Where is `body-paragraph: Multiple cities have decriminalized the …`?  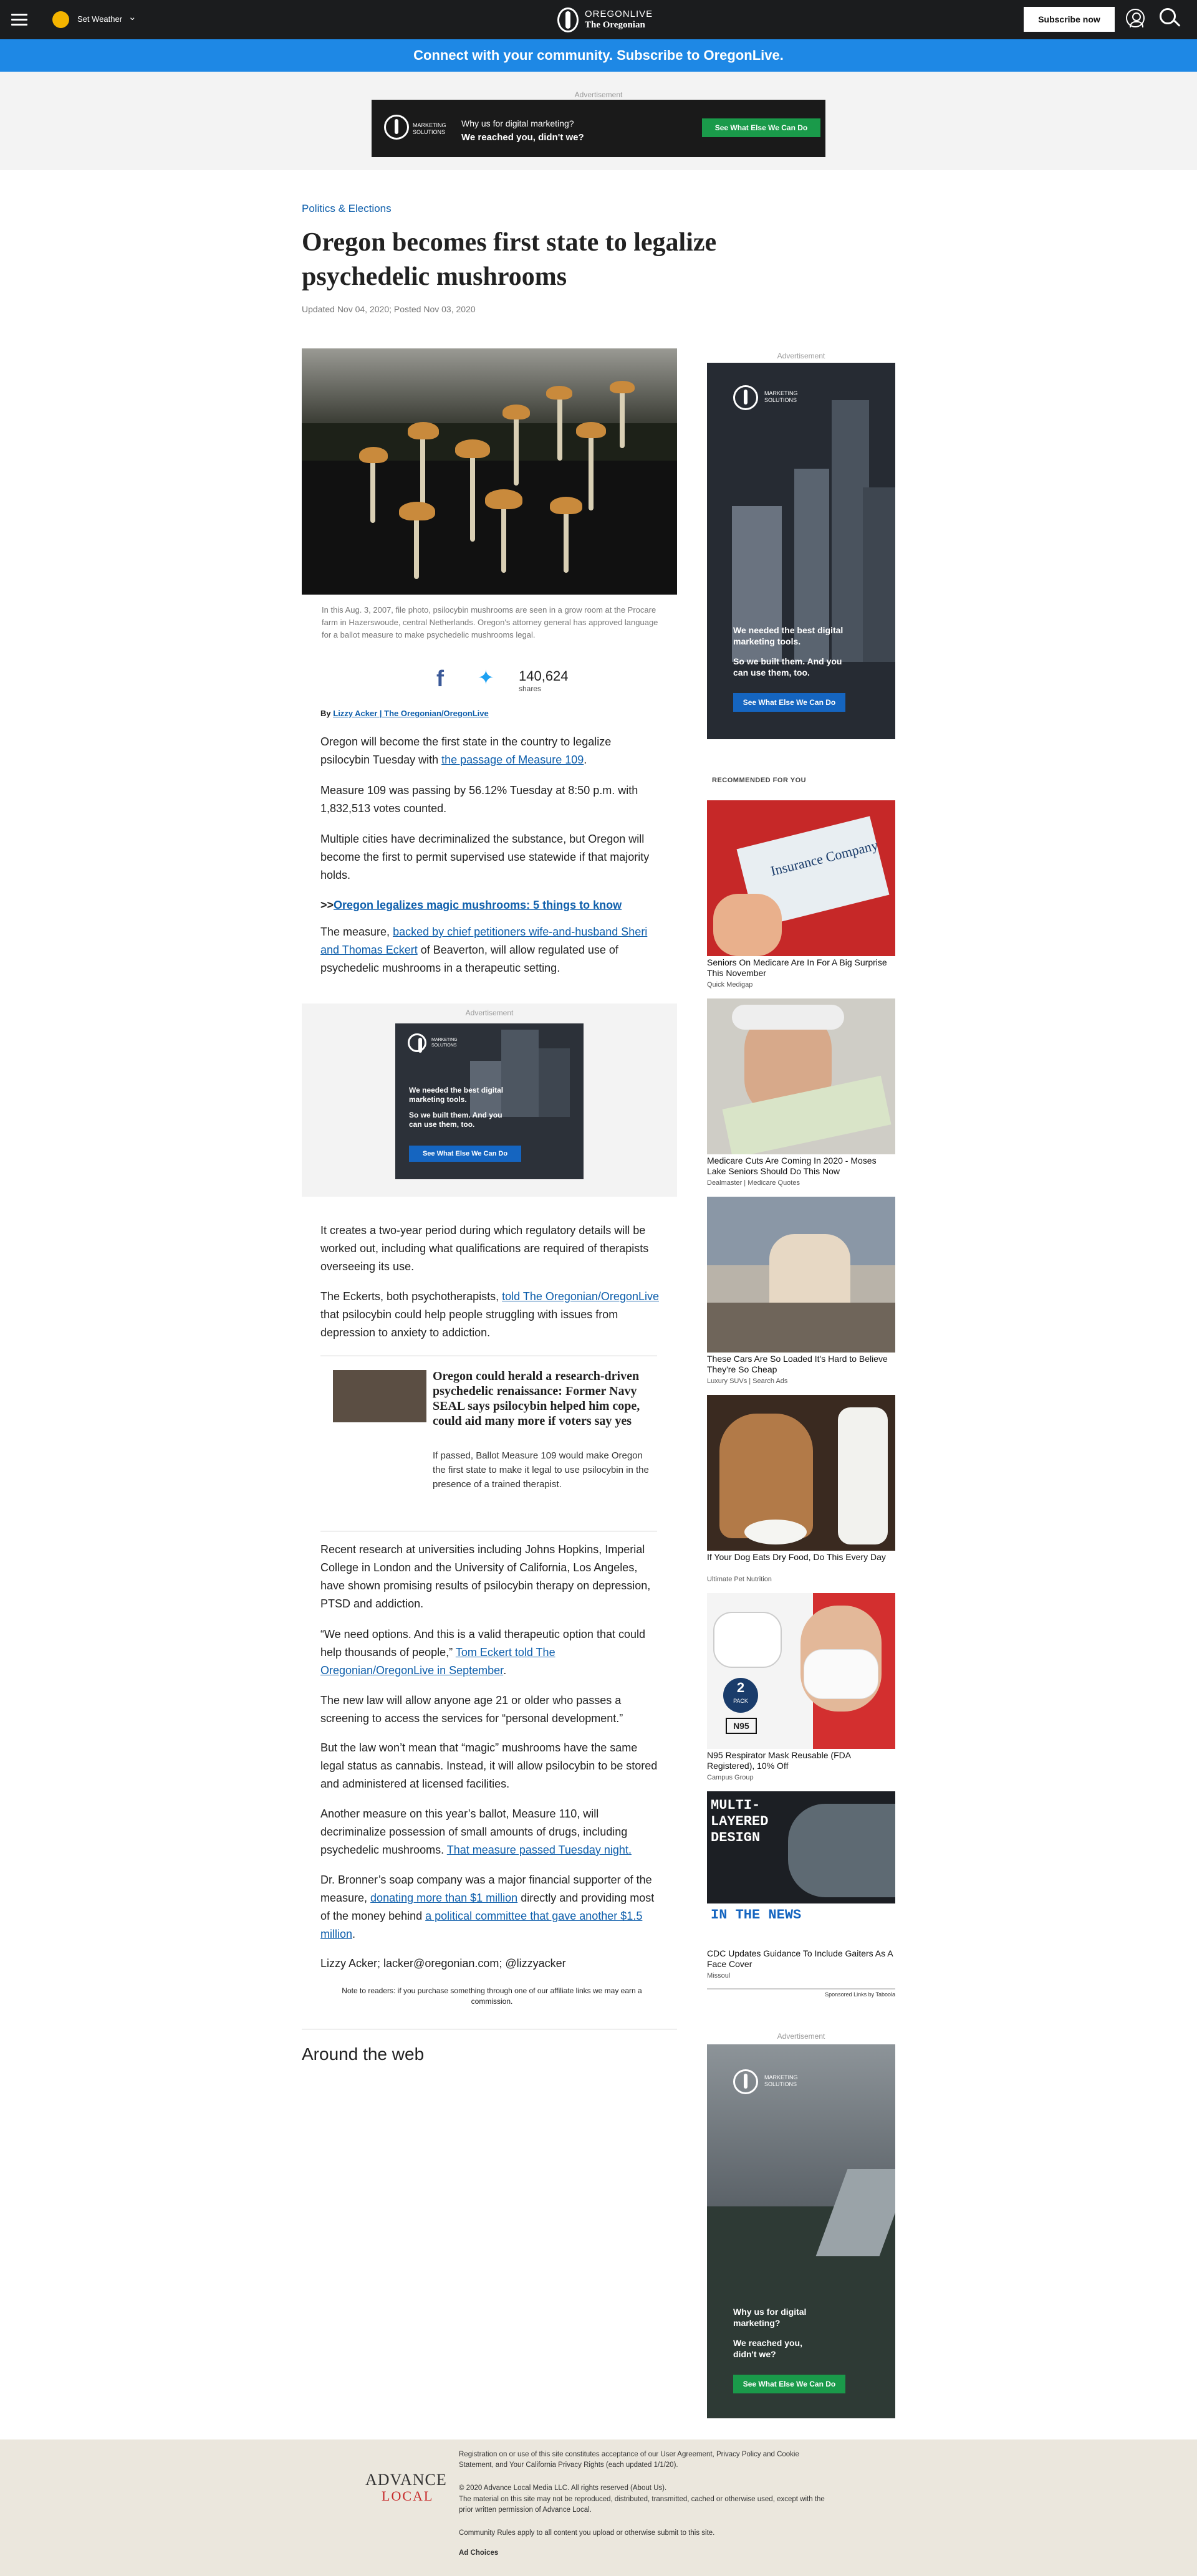
body-paragraph: Multiple cities have decriminalized the … is located at coordinates (485, 857).